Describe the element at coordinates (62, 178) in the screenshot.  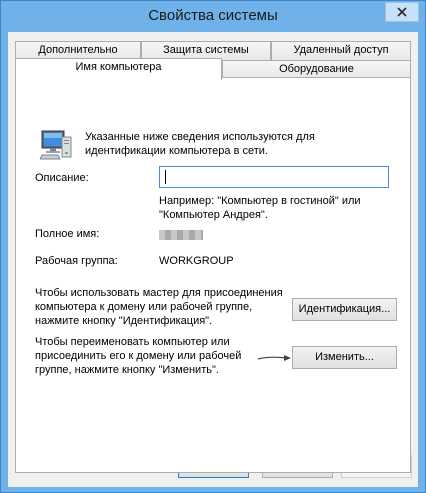
I see `description-label: Описание:` at that location.